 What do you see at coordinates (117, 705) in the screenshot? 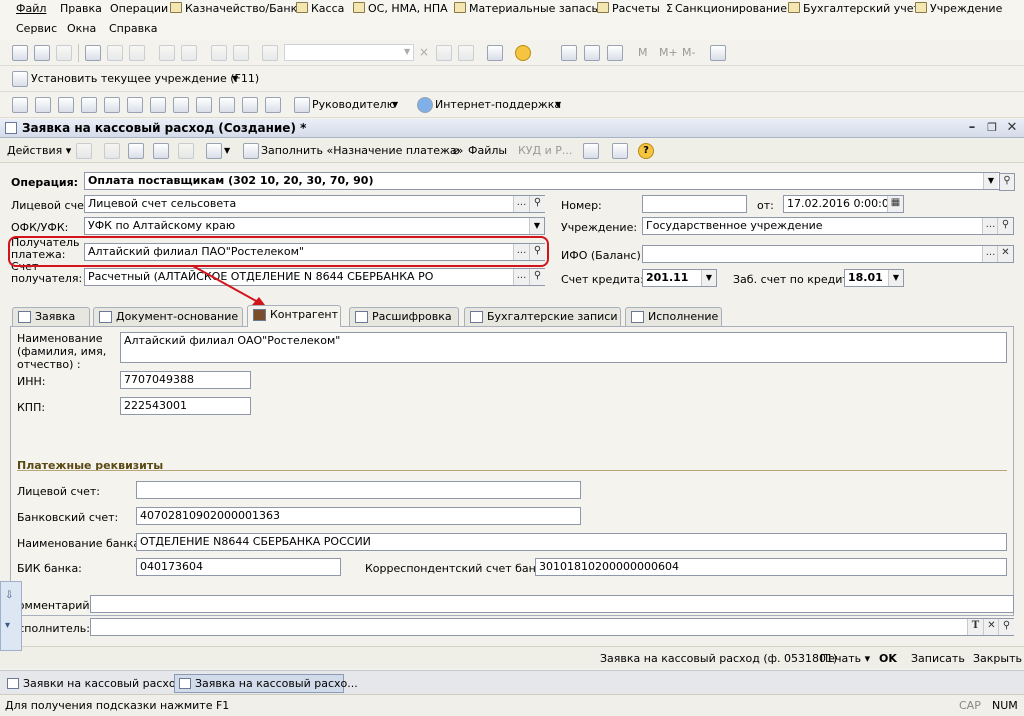
I see `status-hint: Для получения подсказки нажмите F1` at bounding box center [117, 705].